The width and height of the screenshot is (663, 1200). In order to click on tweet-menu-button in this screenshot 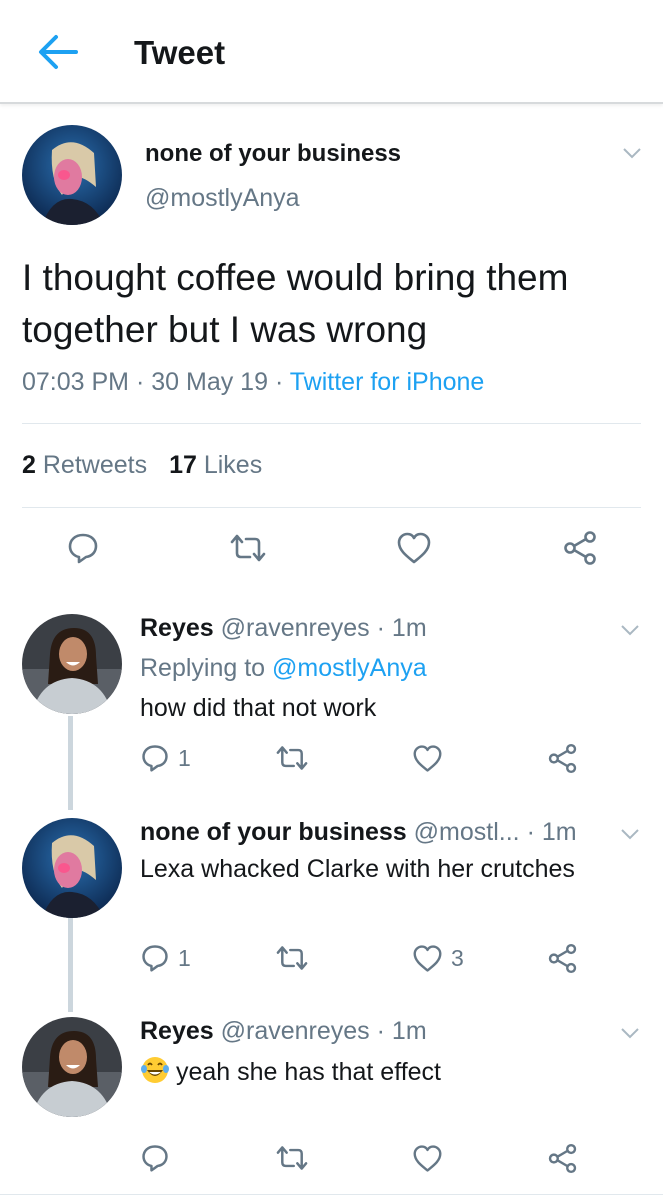, I will do `click(632, 153)`.